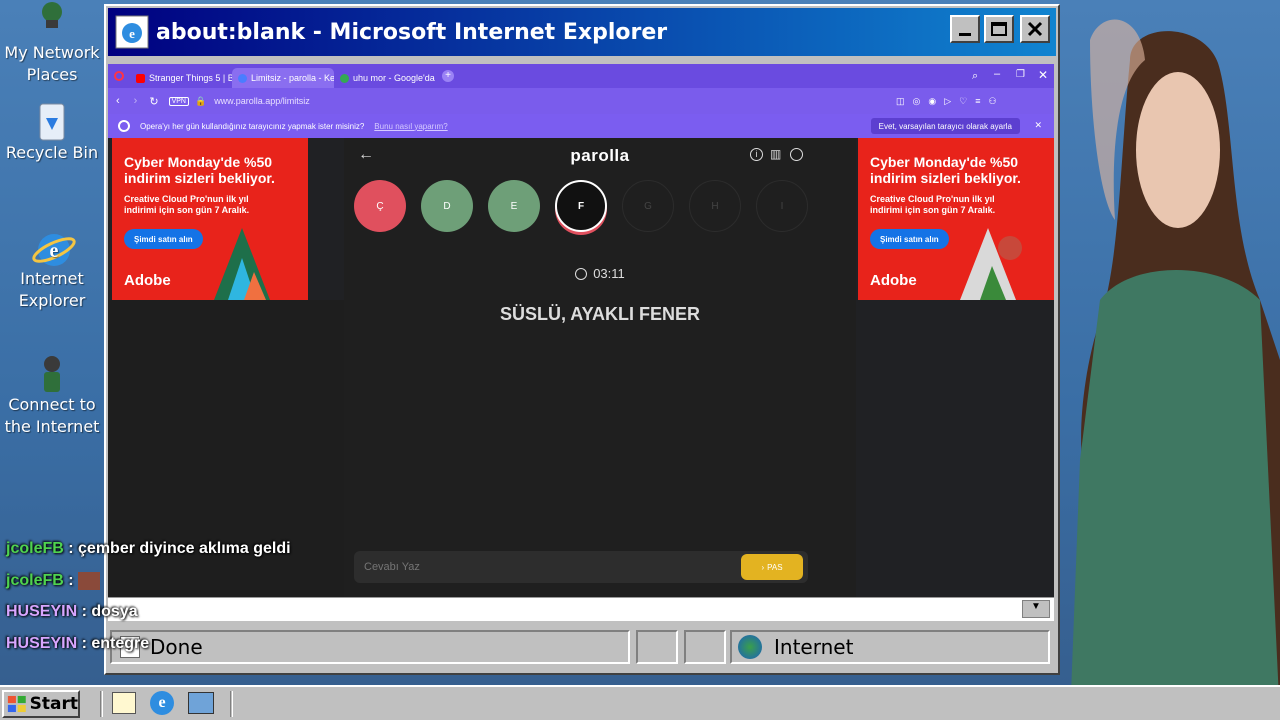 This screenshot has height=720, width=1280. What do you see at coordinates (101, 704) in the screenshot?
I see `taskbar-divider` at bounding box center [101, 704].